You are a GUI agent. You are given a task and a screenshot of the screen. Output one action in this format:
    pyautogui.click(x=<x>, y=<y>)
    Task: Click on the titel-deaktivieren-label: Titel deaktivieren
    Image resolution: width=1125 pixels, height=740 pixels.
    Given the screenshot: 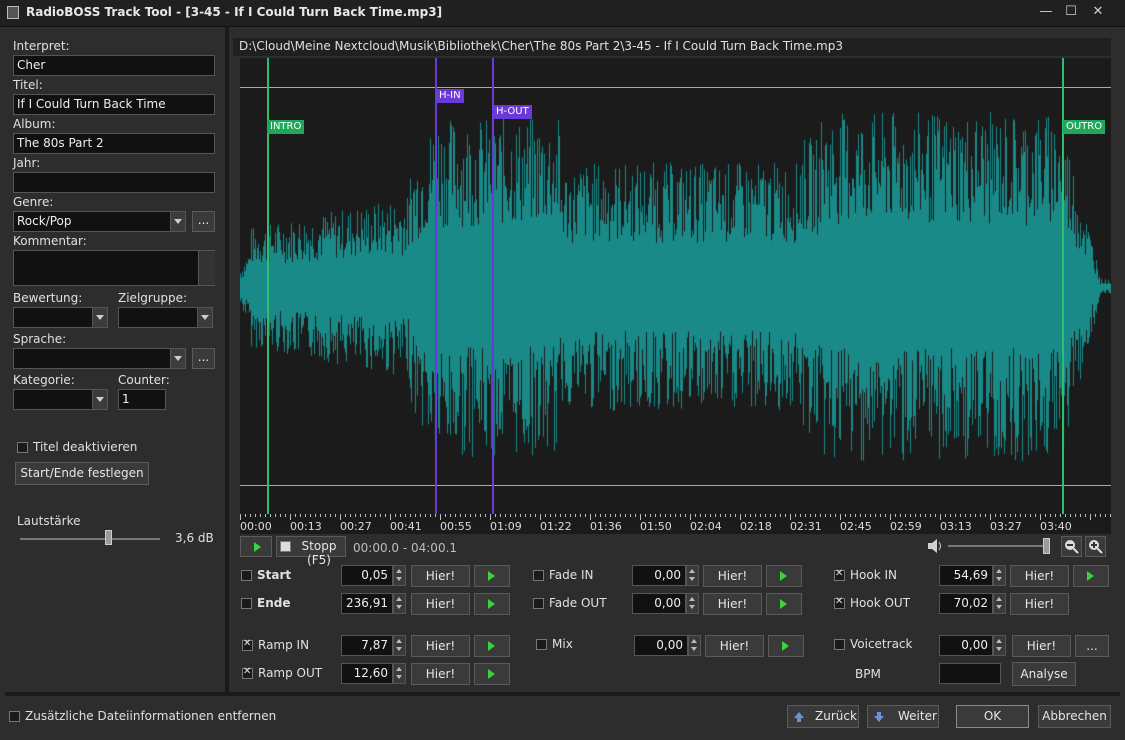 What is the action you would take?
    pyautogui.click(x=85, y=447)
    